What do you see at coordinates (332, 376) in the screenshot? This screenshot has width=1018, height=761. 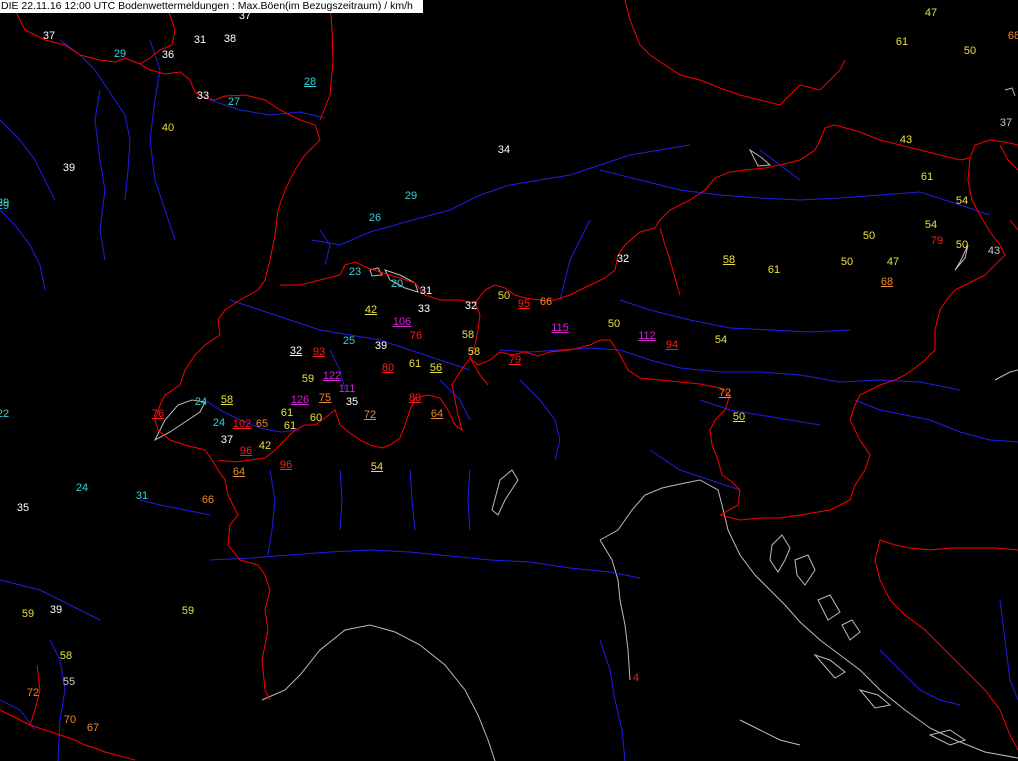 I see `station-value: 122` at bounding box center [332, 376].